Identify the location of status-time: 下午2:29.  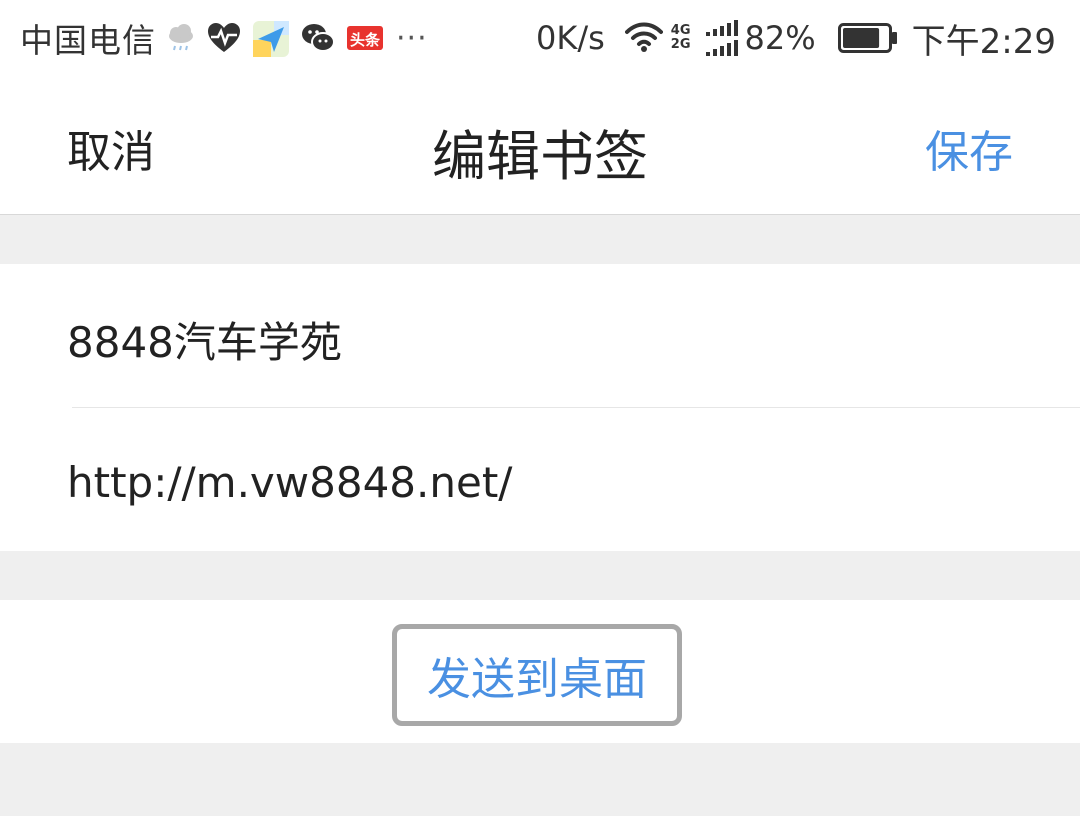
(983, 41).